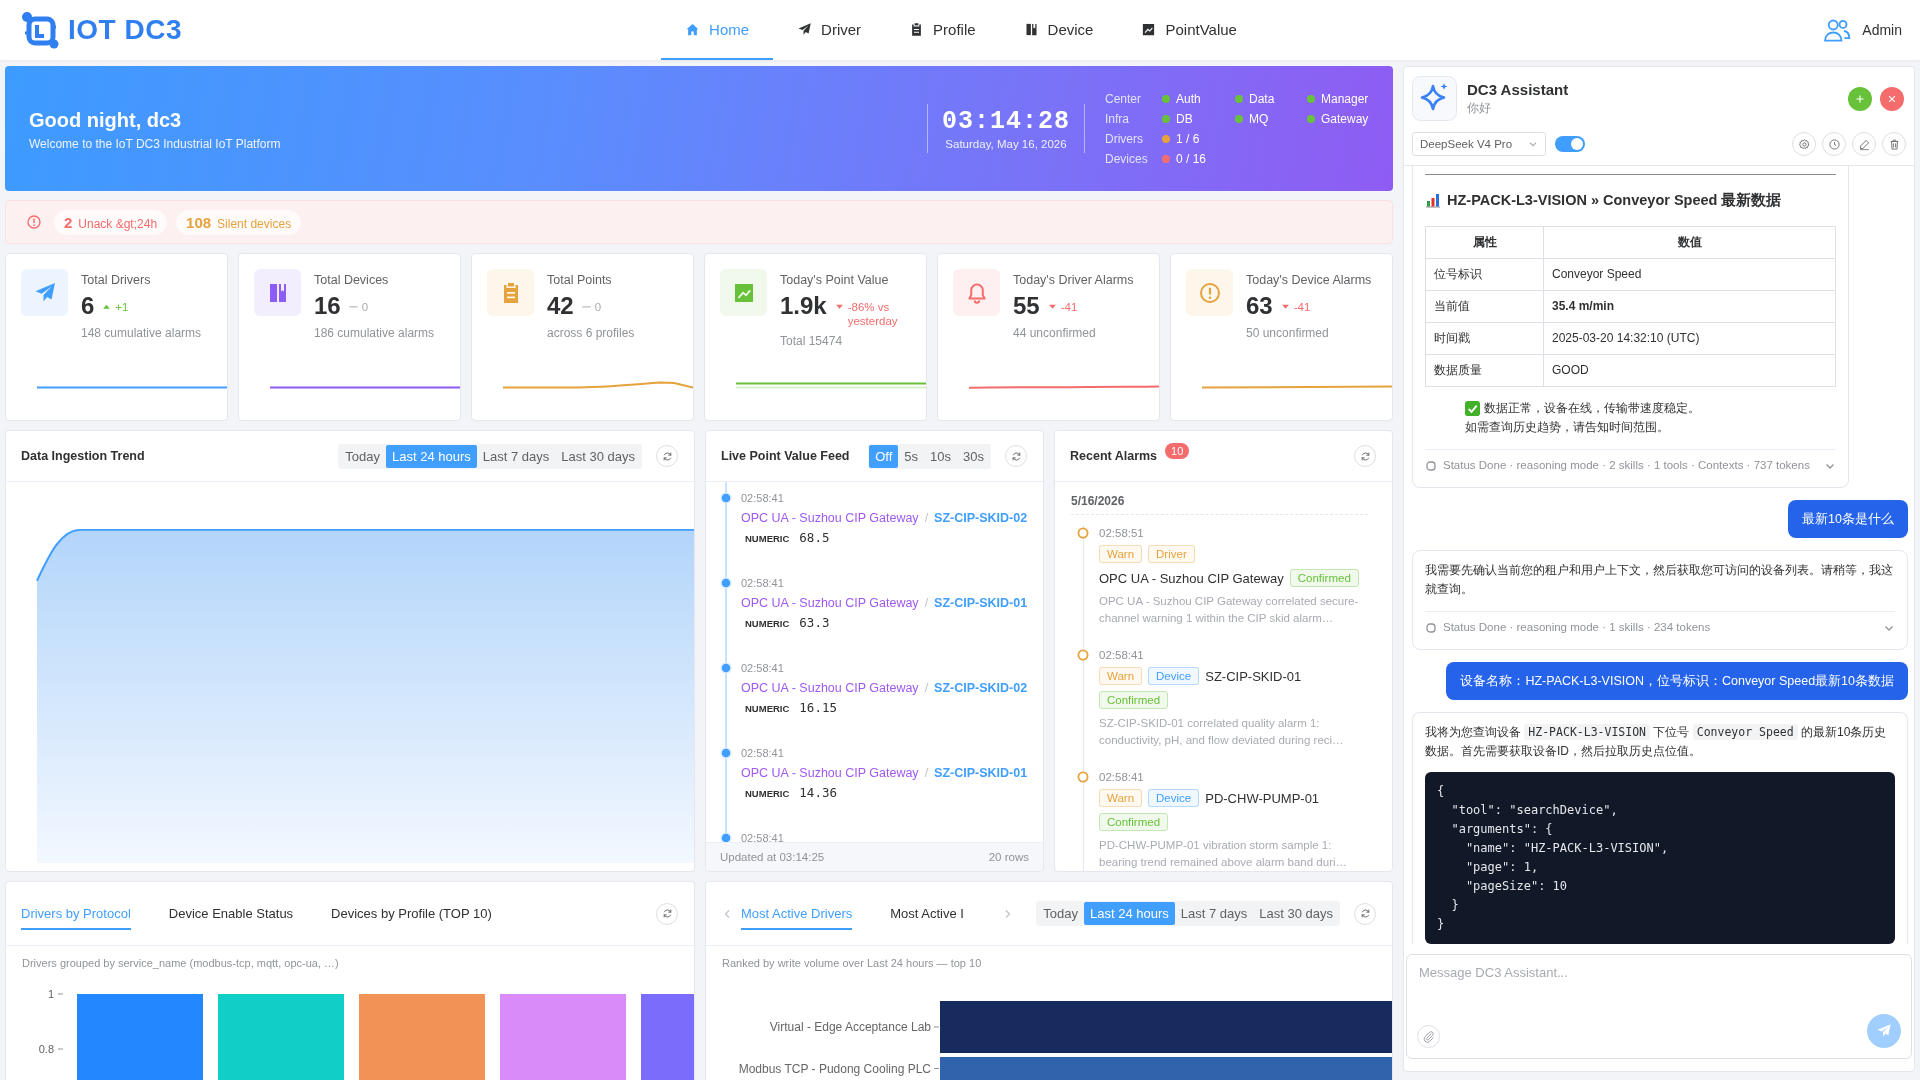  Describe the element at coordinates (1484, 306) in the screenshot. I see `table-cell: 当前值` at that location.